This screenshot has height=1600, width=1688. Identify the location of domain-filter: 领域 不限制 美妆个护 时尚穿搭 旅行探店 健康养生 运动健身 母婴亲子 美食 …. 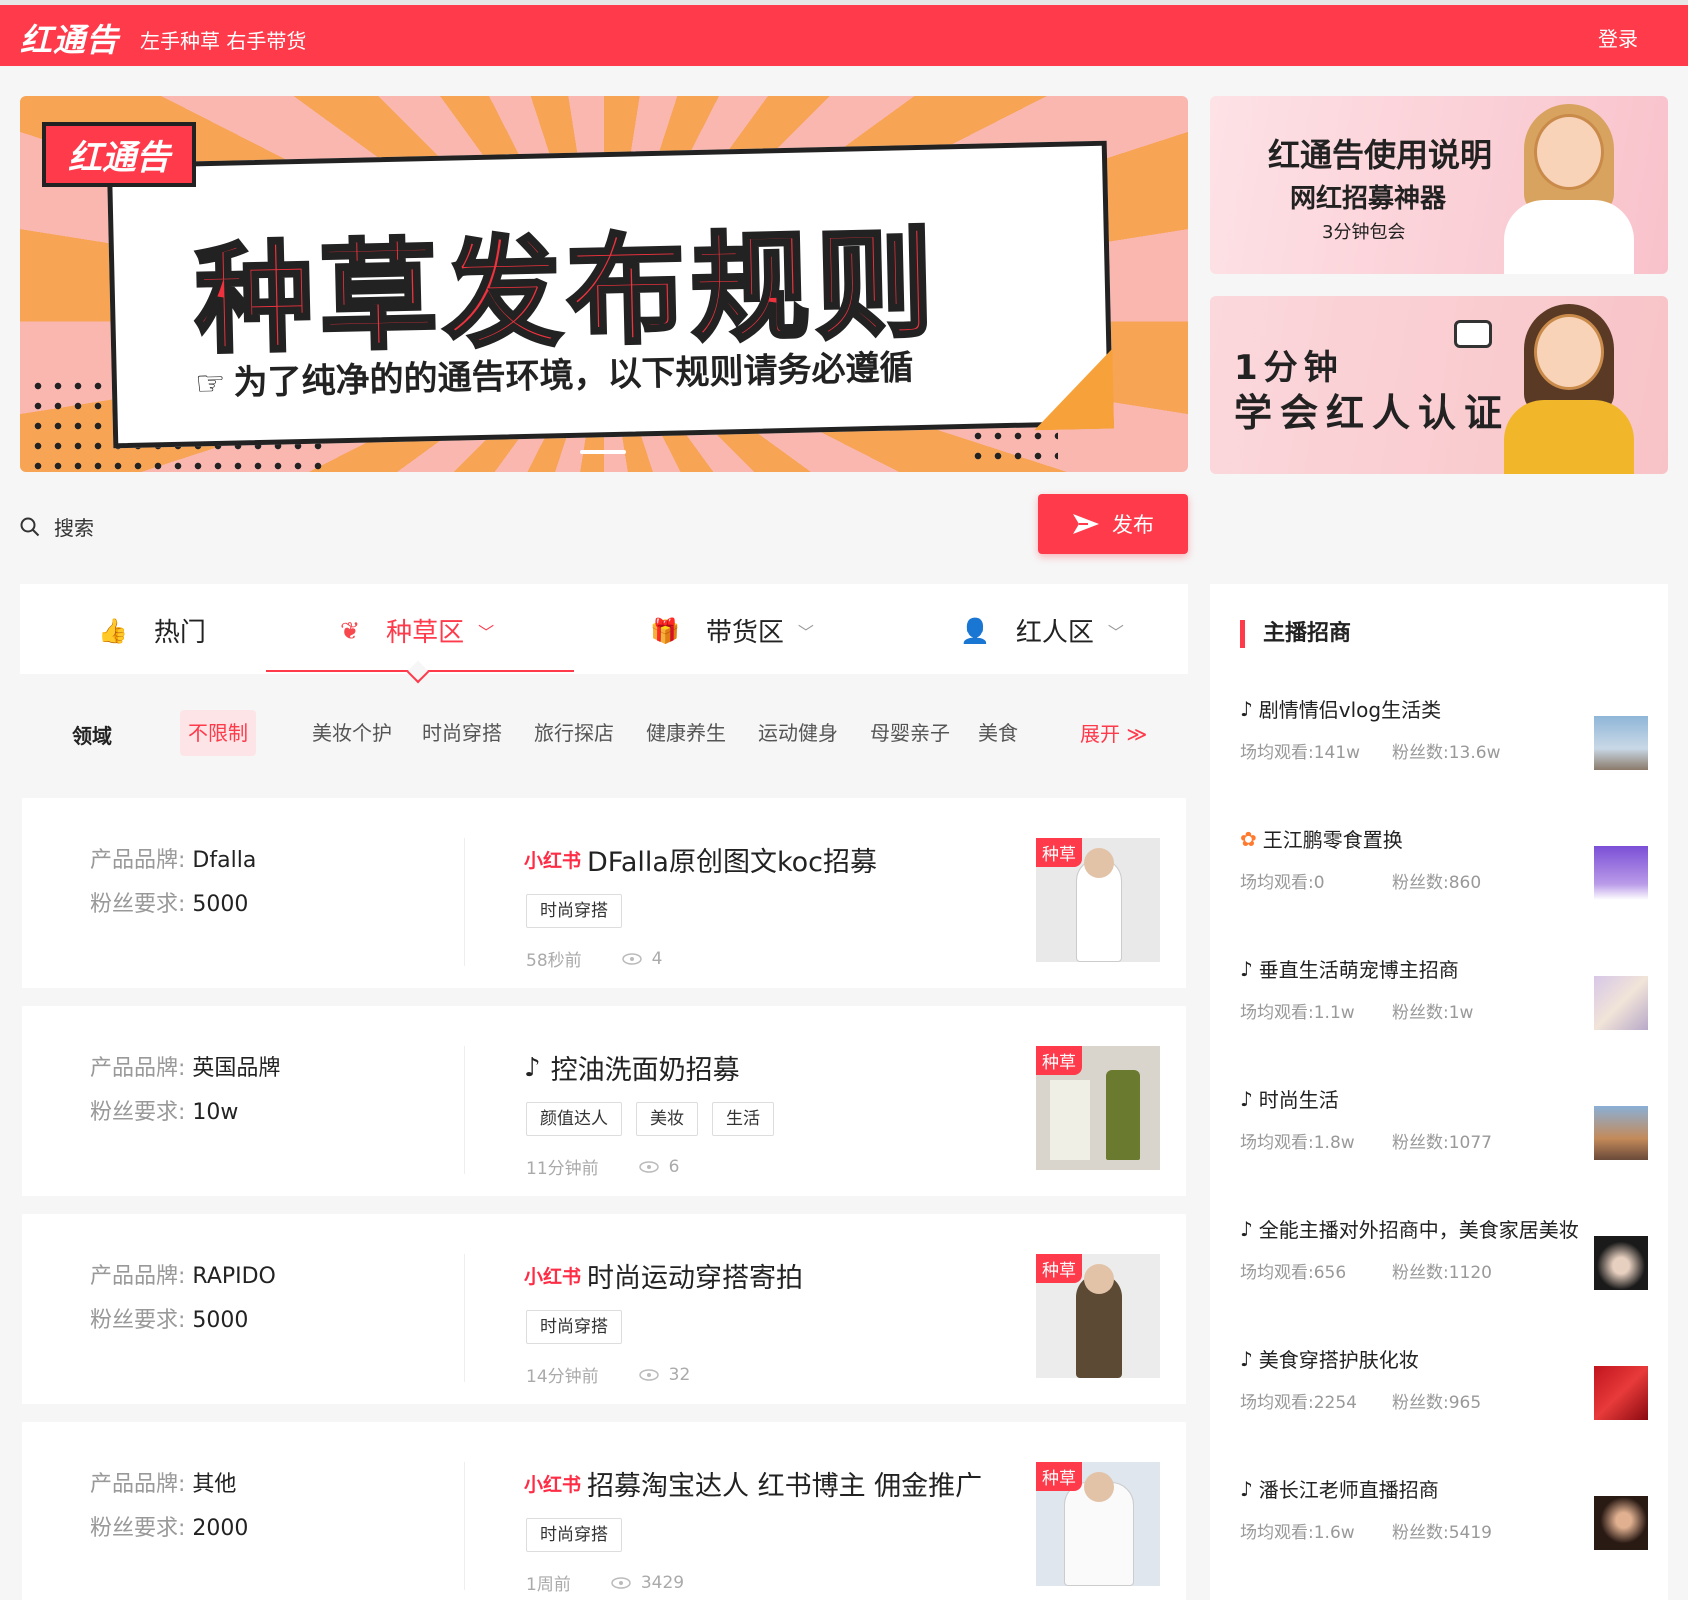
(604, 730).